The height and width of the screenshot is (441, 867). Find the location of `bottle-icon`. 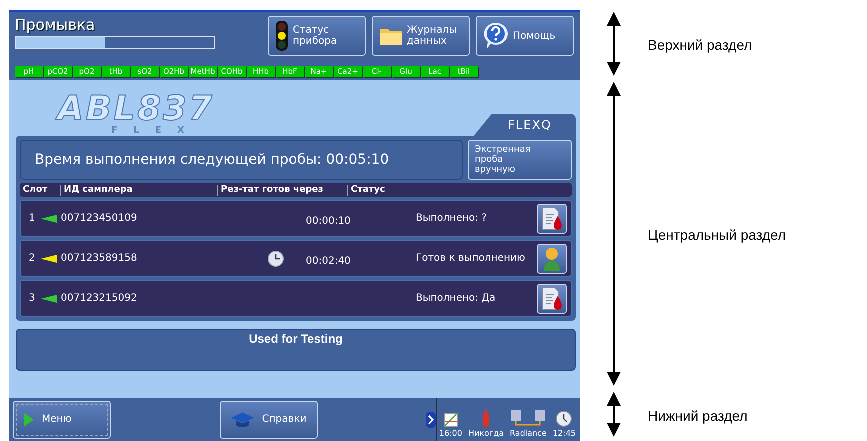

bottle-icon is located at coordinates (486, 418).